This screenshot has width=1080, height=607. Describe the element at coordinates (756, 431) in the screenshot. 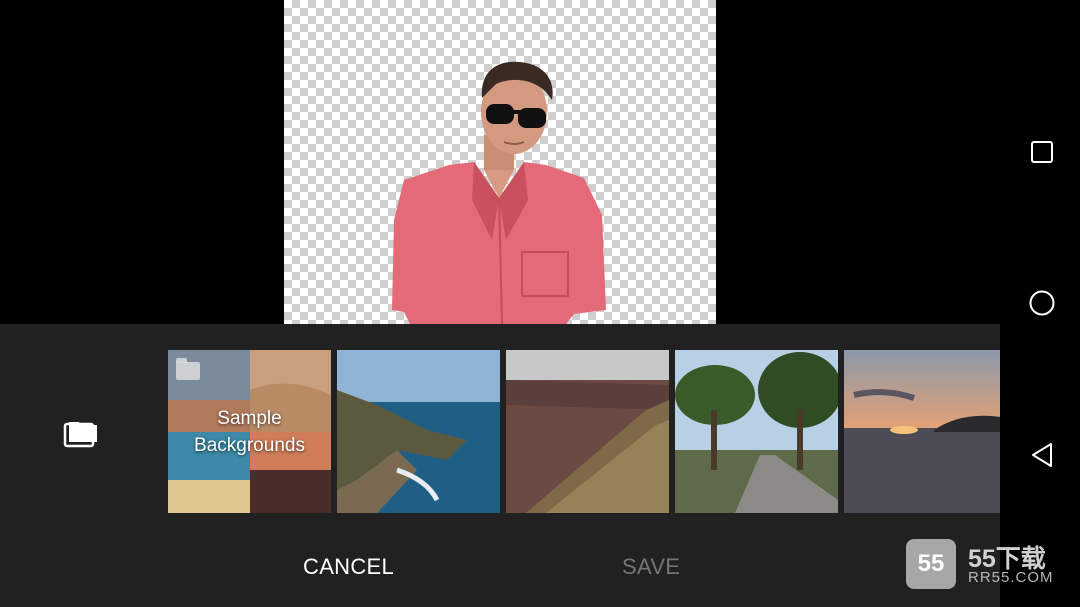

I see `thumbnail-tree-lined-road` at that location.